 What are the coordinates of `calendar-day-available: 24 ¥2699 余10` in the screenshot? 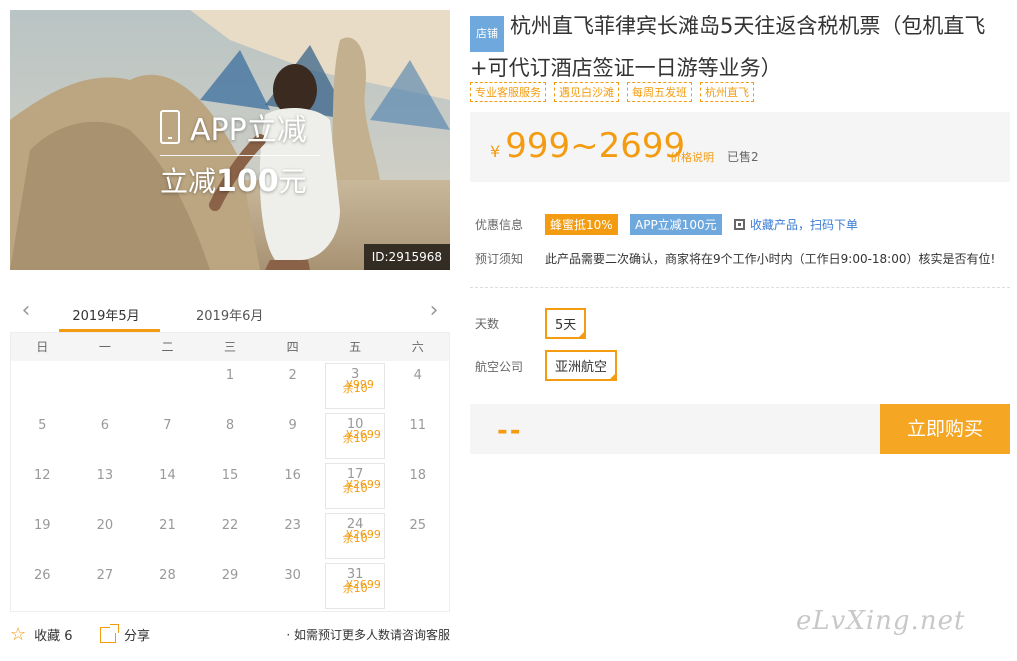 It's located at (355, 536).